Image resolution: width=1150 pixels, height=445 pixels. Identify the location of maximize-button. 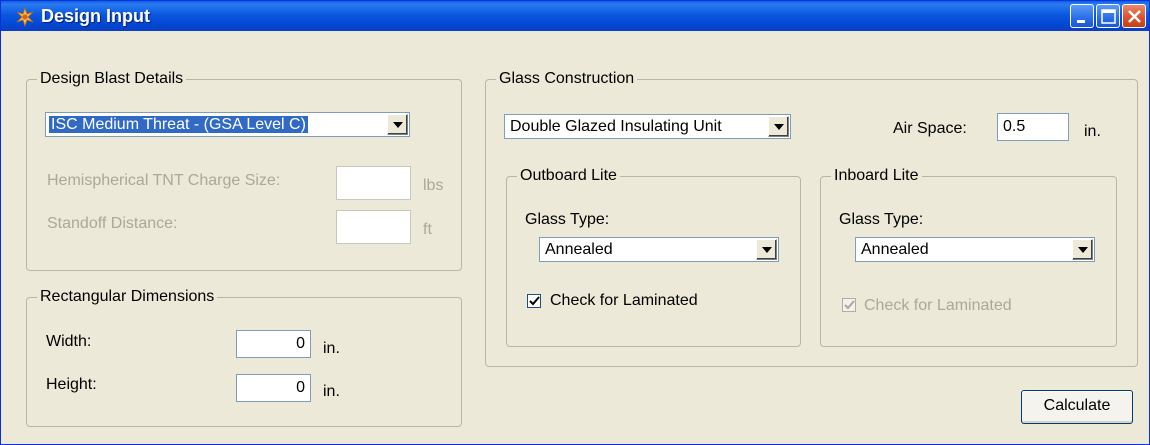
(1108, 16).